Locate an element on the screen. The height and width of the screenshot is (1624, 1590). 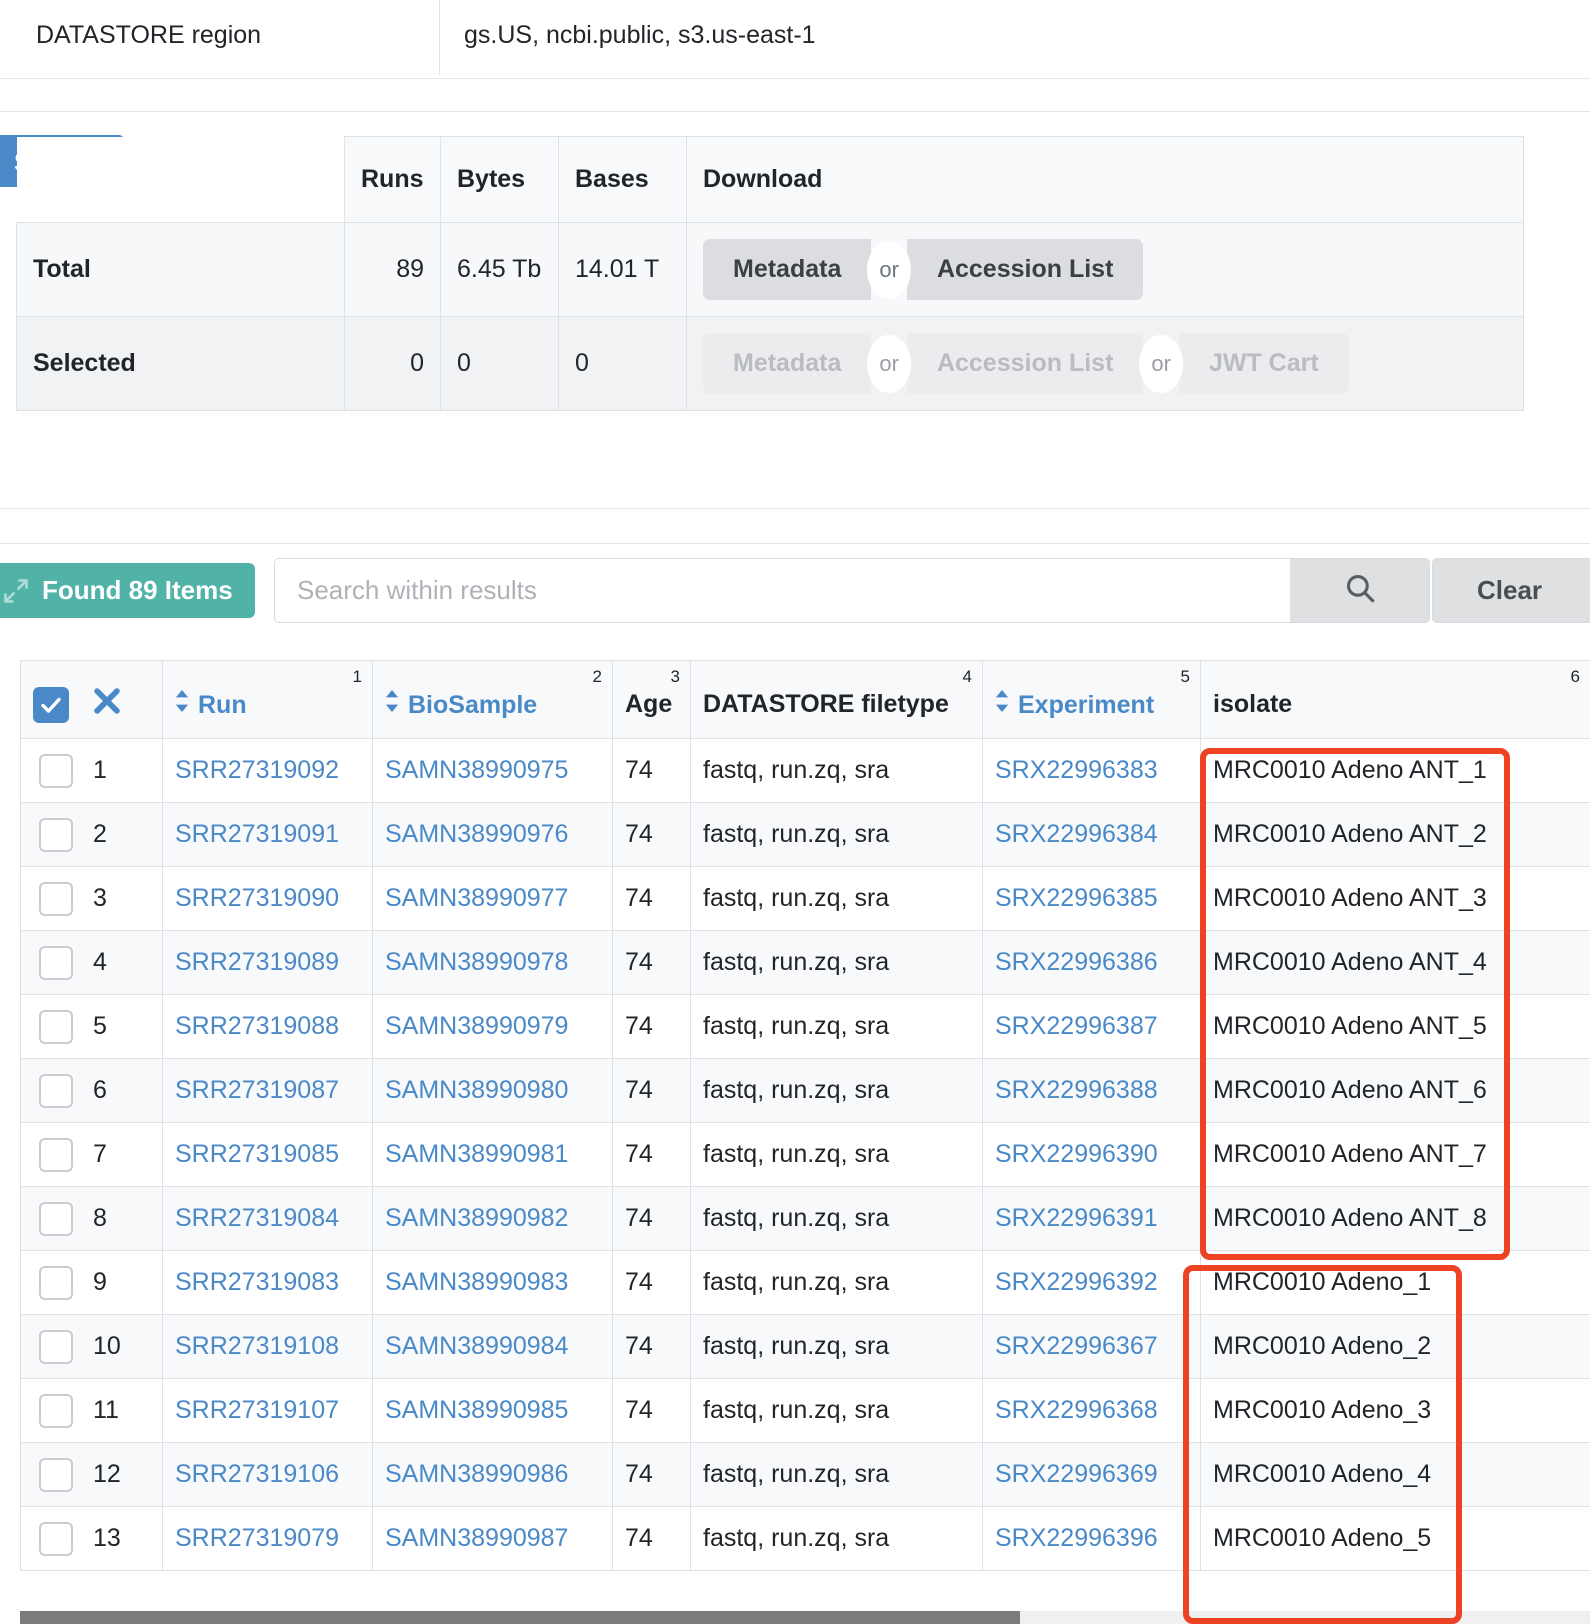
results-header-run-label: Run is located at coordinates (222, 705).